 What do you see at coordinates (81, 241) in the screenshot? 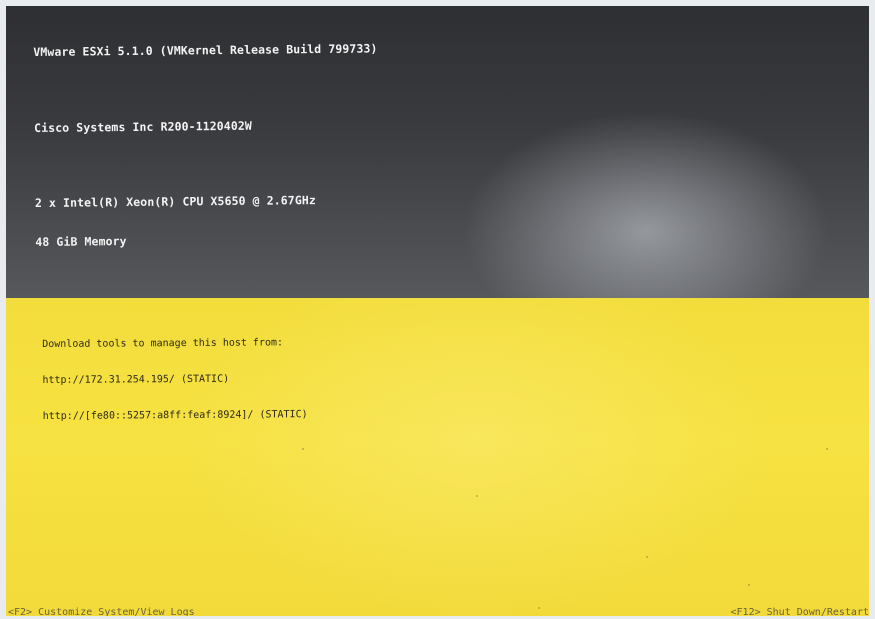
I see `memory-info: 48 GiB Memory` at bounding box center [81, 241].